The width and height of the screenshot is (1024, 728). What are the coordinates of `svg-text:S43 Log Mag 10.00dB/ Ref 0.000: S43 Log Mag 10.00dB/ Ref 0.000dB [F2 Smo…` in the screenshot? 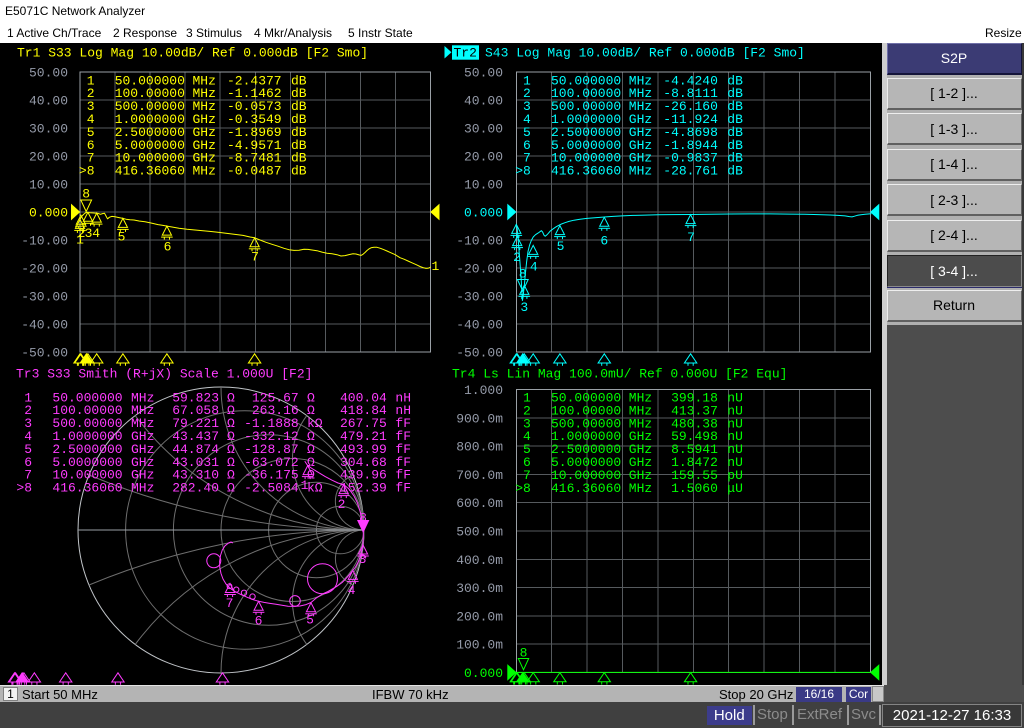 It's located at (645, 53).